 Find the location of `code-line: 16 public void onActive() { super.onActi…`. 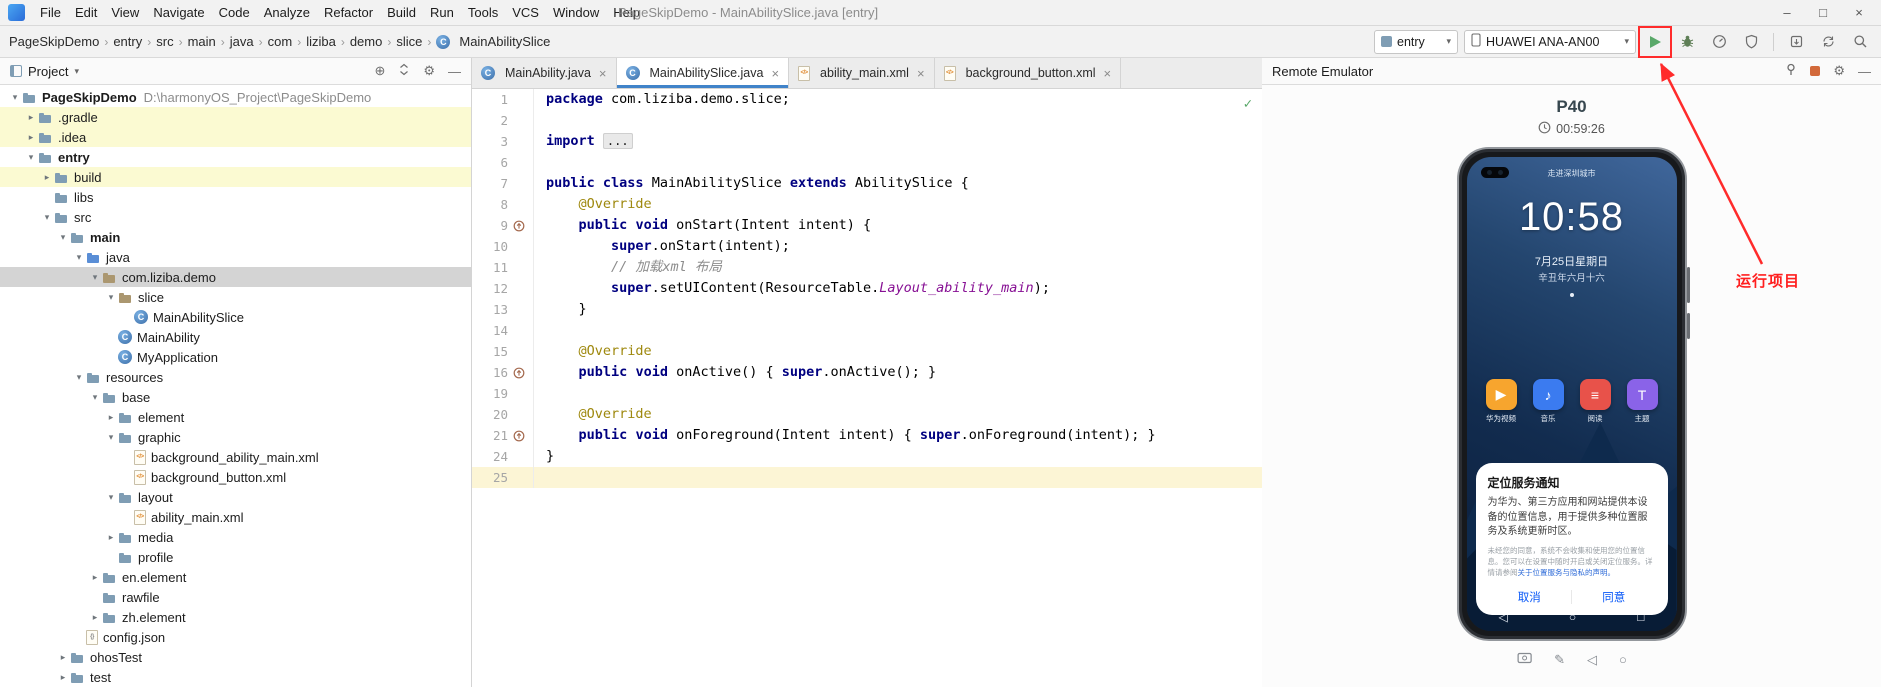

code-line: 16 public void onActive() { super.onActi… is located at coordinates (867, 372).